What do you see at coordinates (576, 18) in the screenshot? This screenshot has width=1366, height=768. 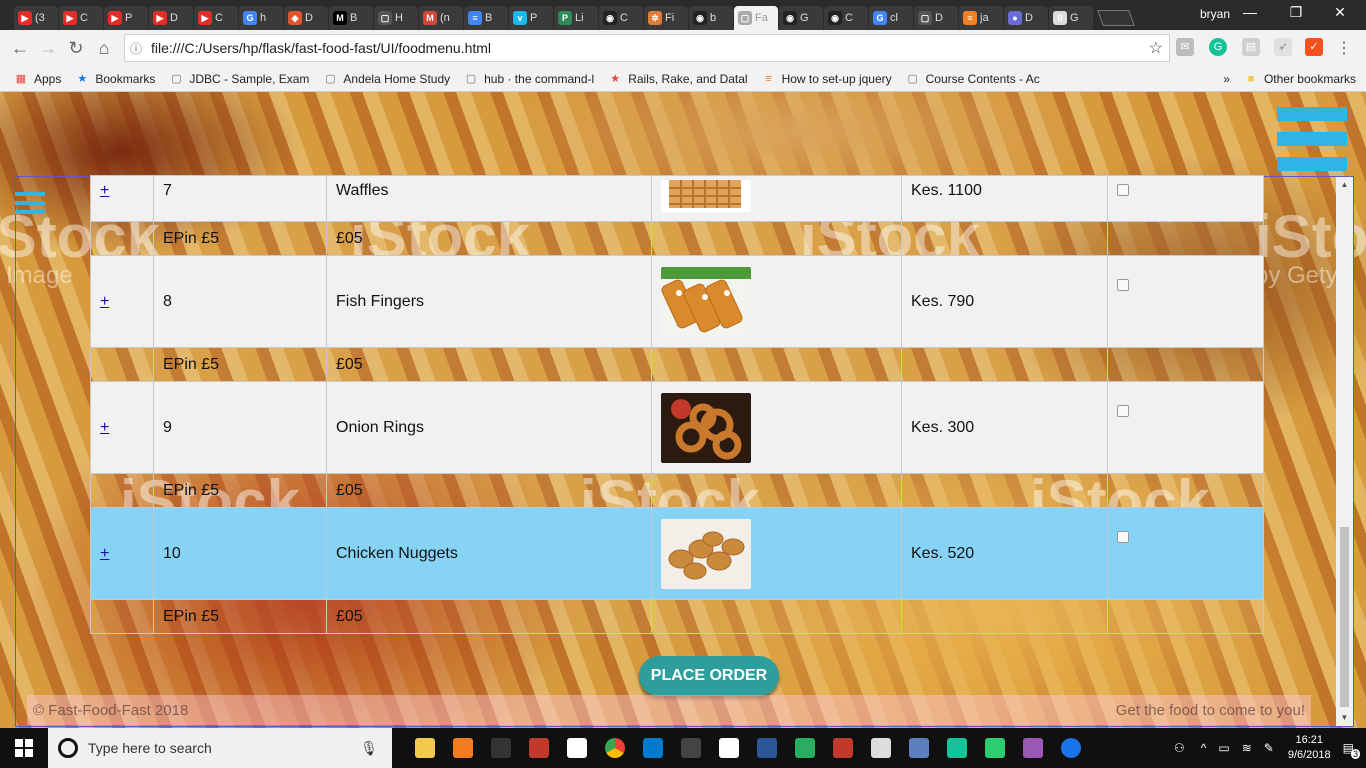 I see `browser-tab: P Li` at bounding box center [576, 18].